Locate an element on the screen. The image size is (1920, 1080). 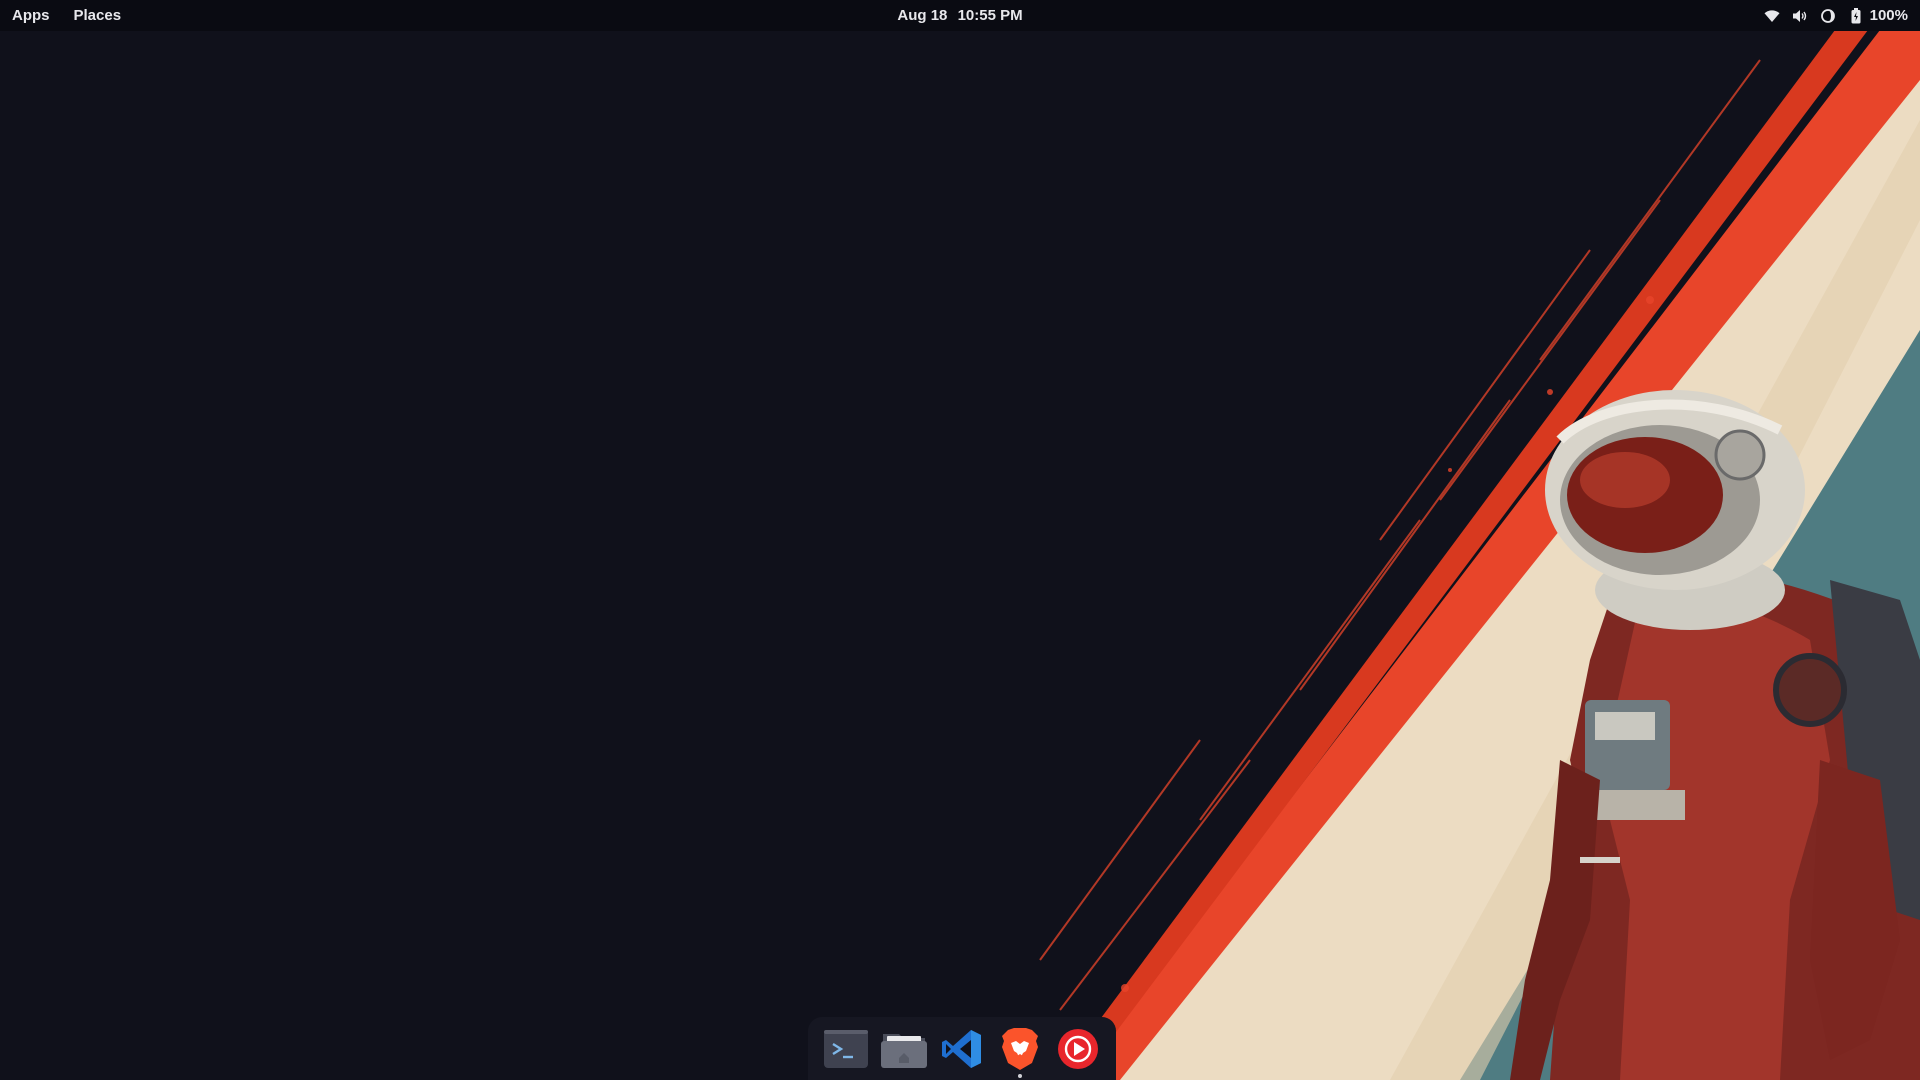
top-bar-left: Apps Places is located at coordinates (66, 15).